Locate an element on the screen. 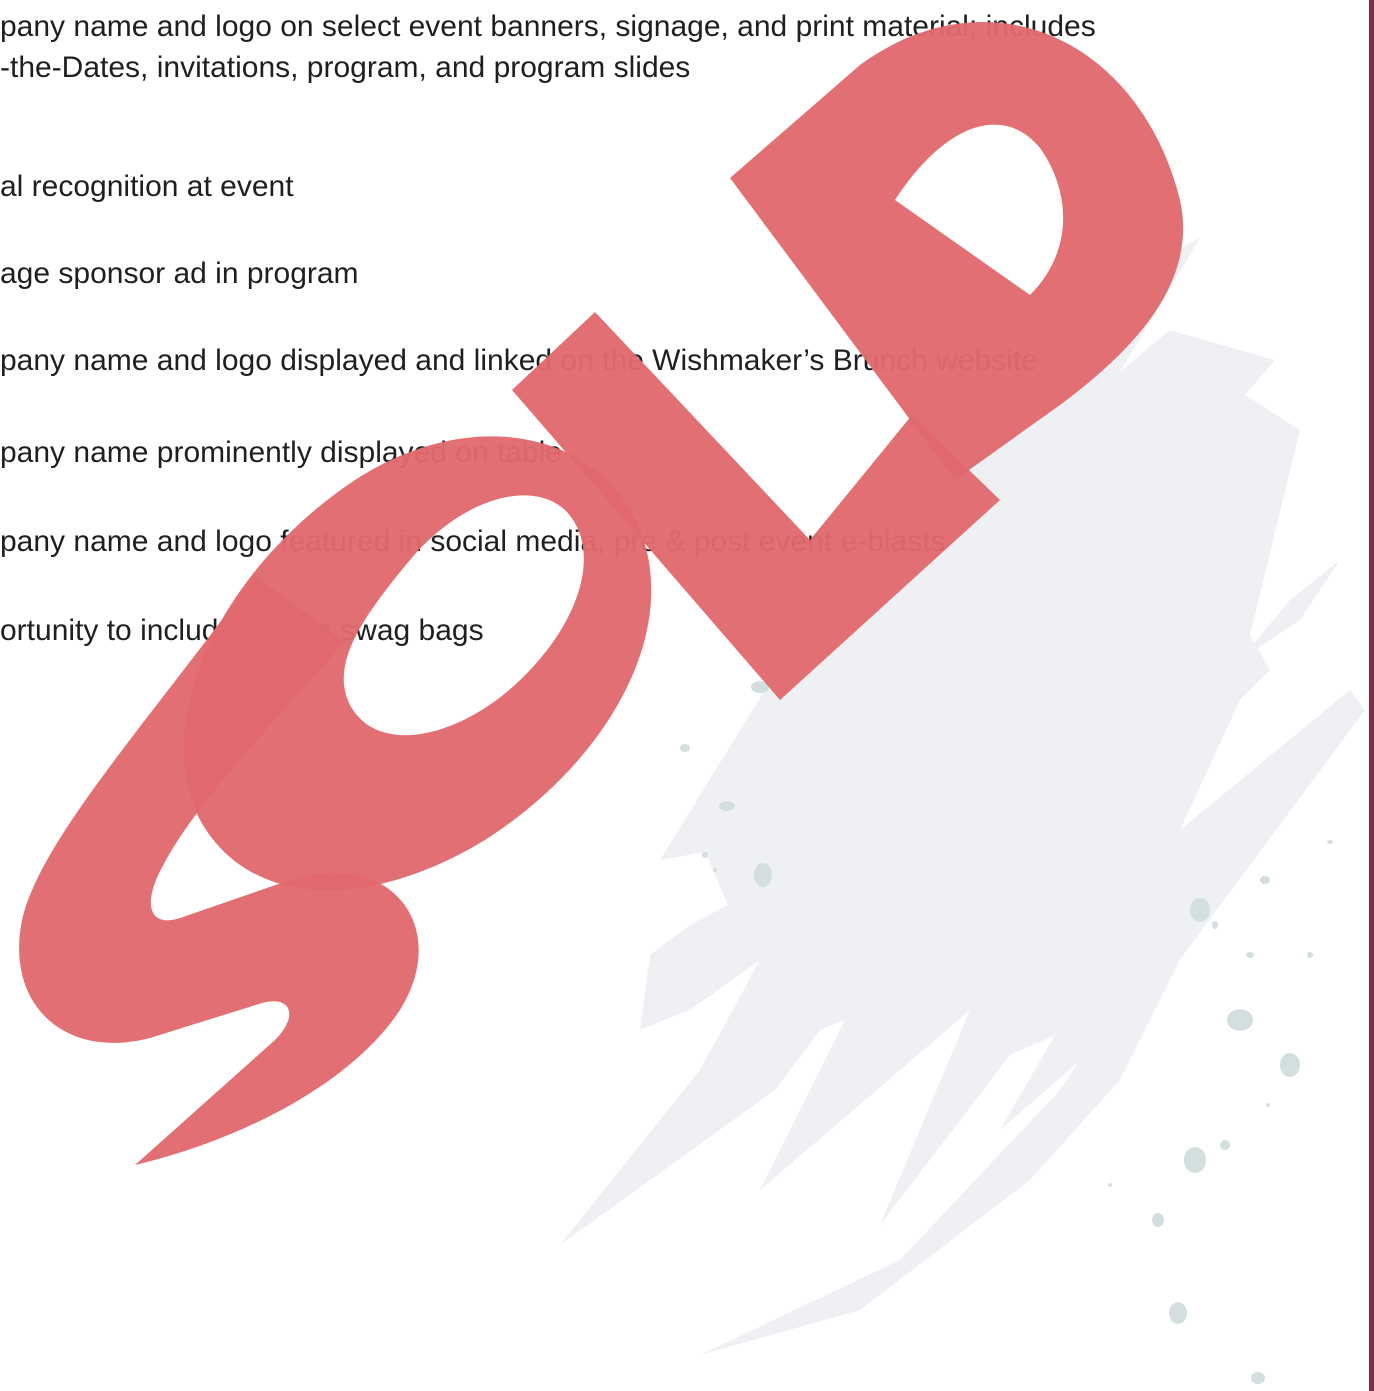 The image size is (1374, 1391). sold-letter-d is located at coordinates (957, 250).